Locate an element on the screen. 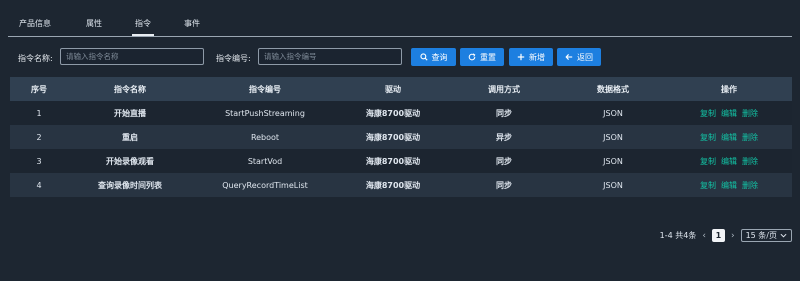 This screenshot has height=281, width=800. command-code-input is located at coordinates (330, 56).